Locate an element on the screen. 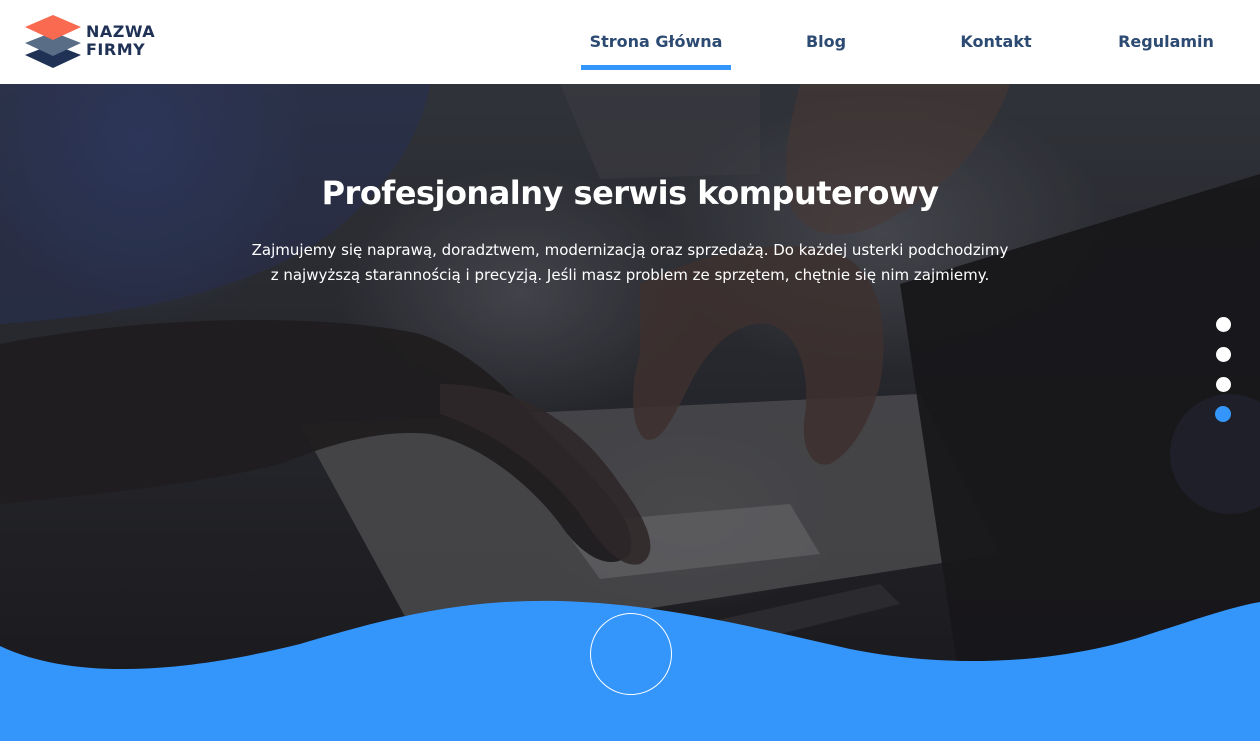 This screenshot has height=741, width=1260. logo-line-2: FIRMY is located at coordinates (116, 49).